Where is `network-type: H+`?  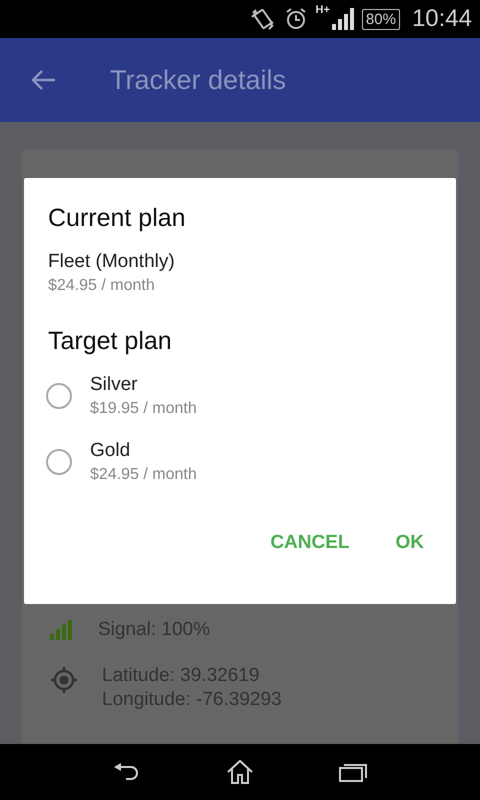
network-type: H+ is located at coordinates (323, 10).